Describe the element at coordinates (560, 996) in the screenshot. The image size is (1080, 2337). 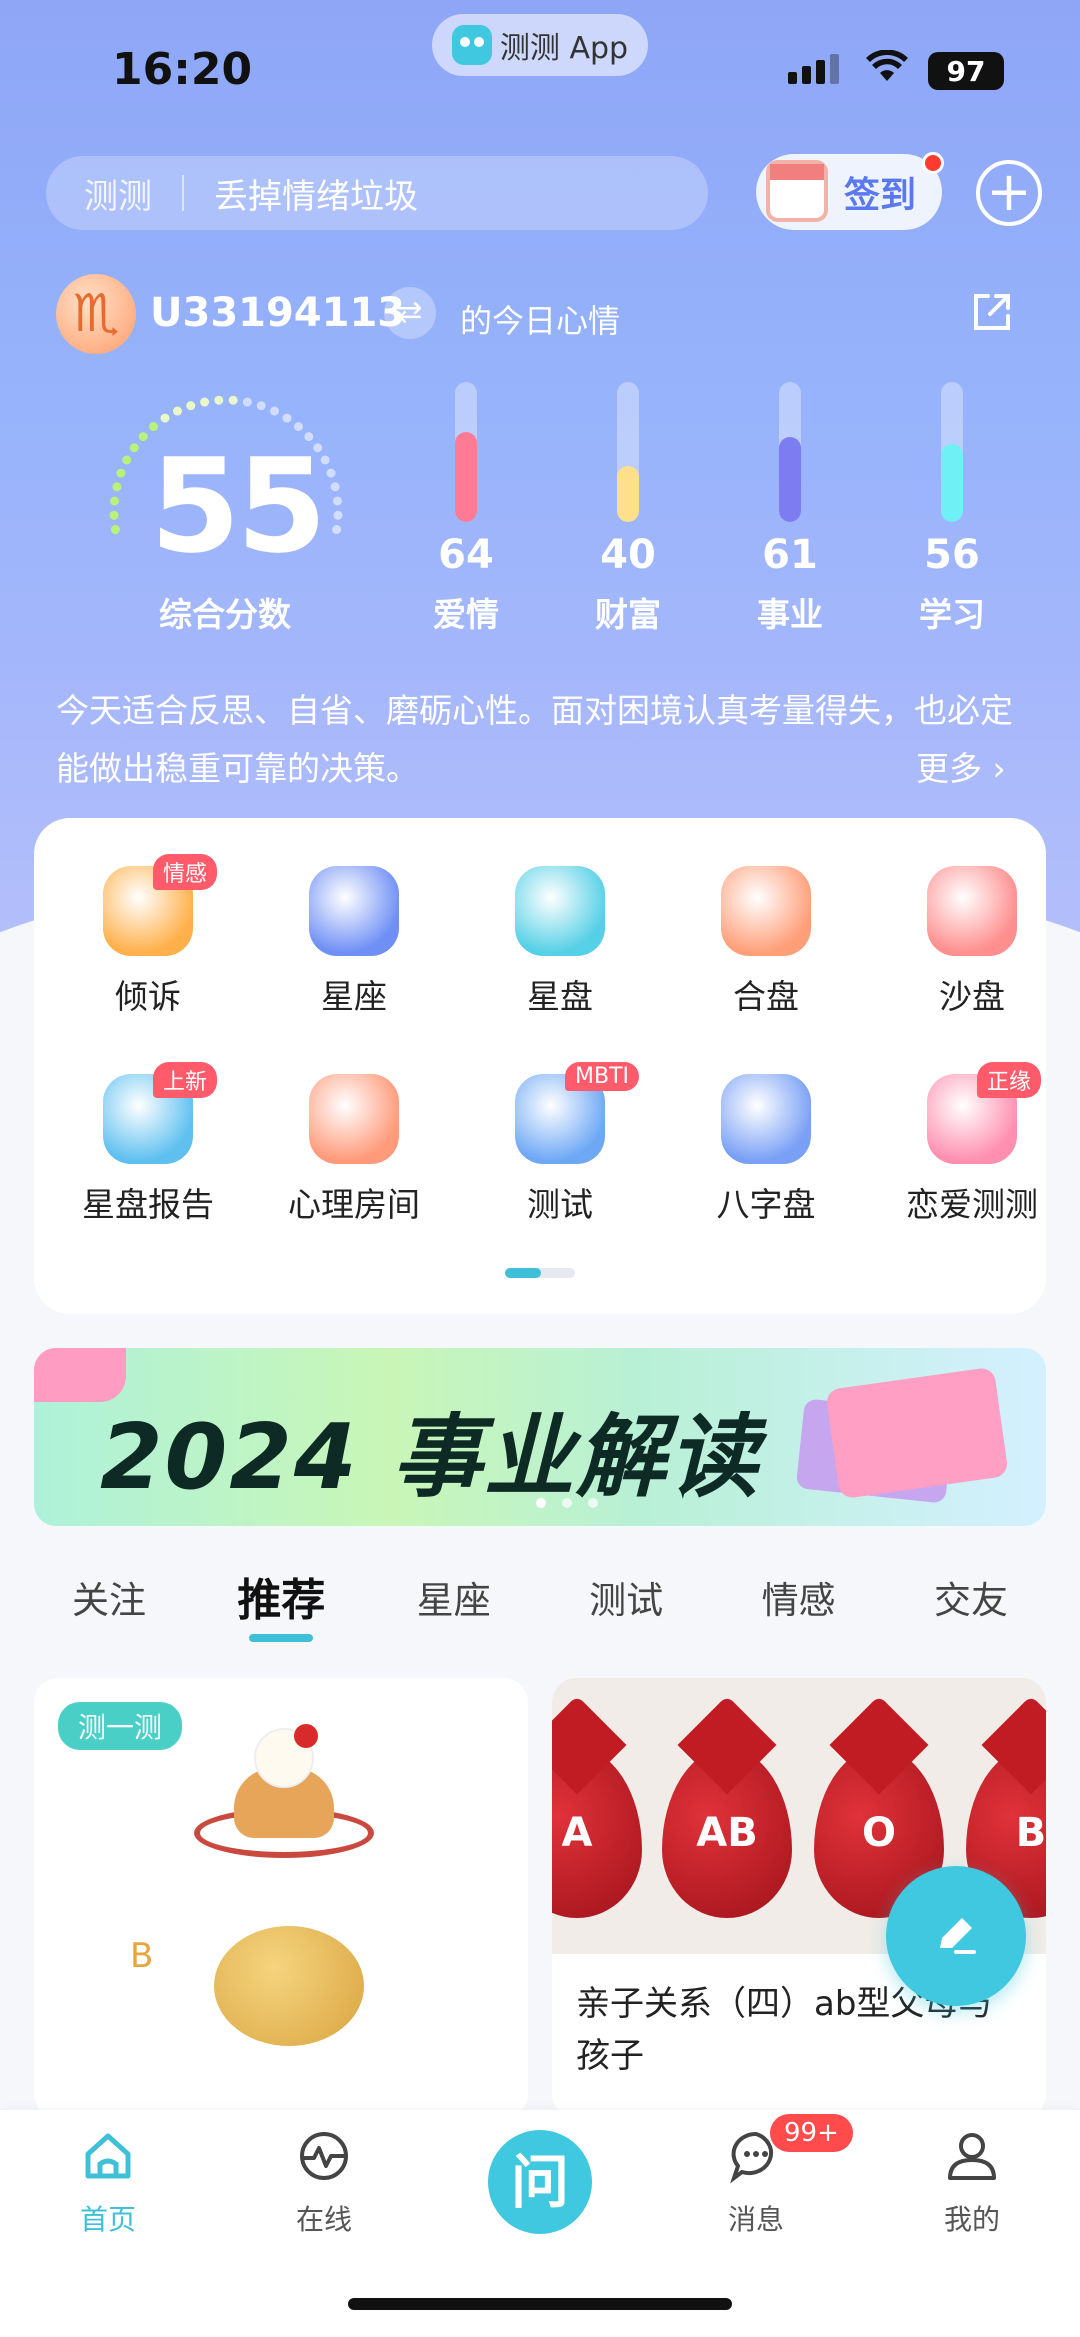
I see `grid-label: 星盘` at that location.